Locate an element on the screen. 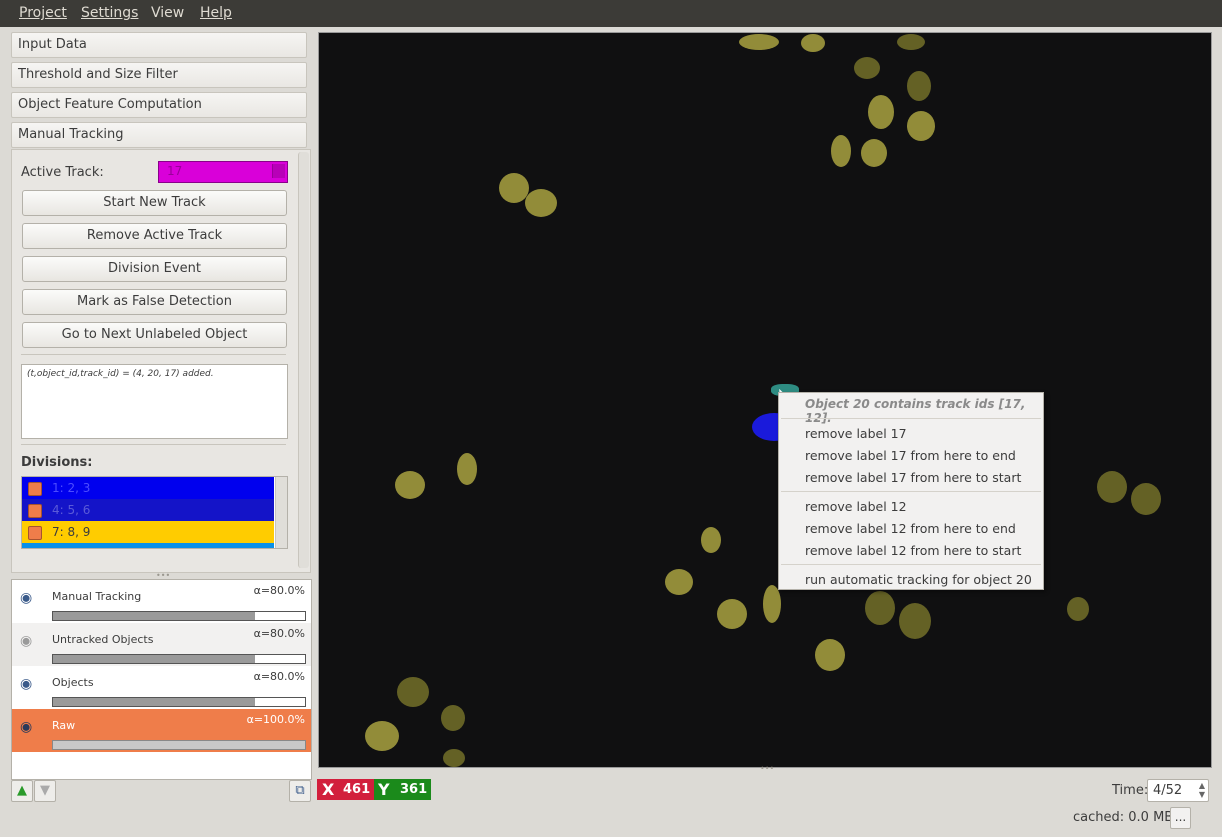  time-label: Time: is located at coordinates (1130, 790).